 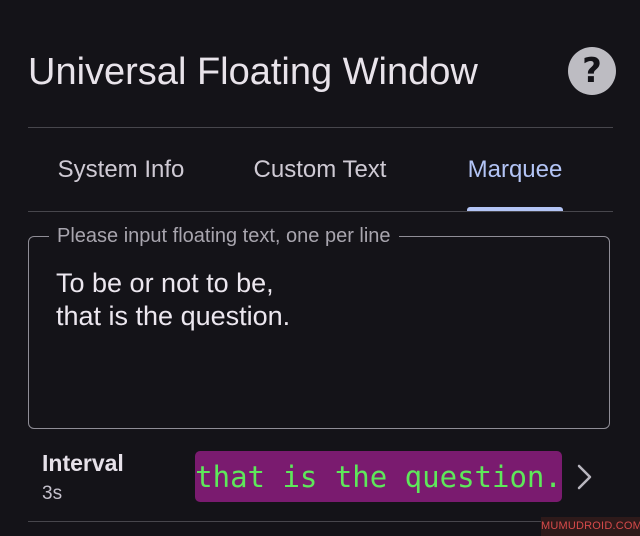 I want to click on tab-bar: System Info Custom Text Marquee, so click(x=320, y=169).